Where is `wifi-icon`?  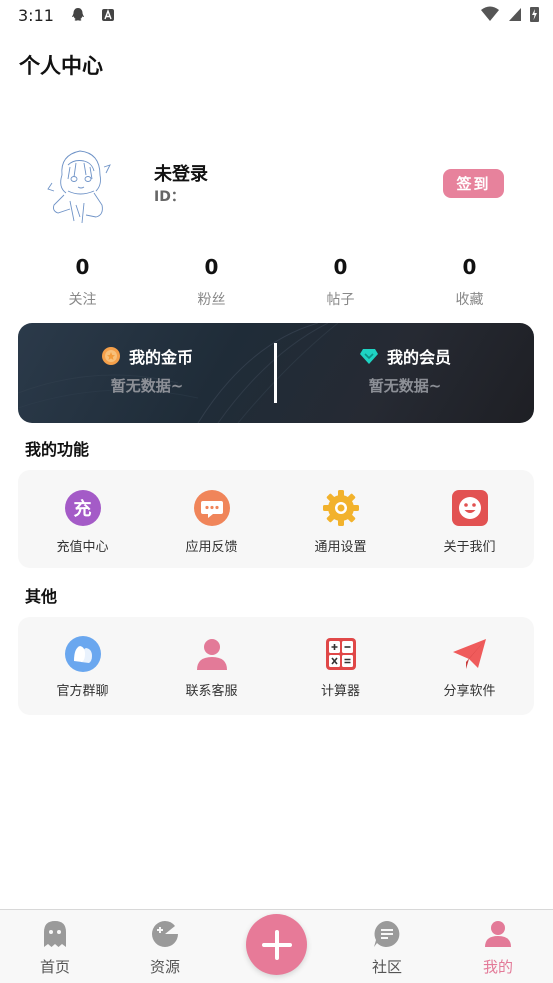
wifi-icon is located at coordinates (490, 13).